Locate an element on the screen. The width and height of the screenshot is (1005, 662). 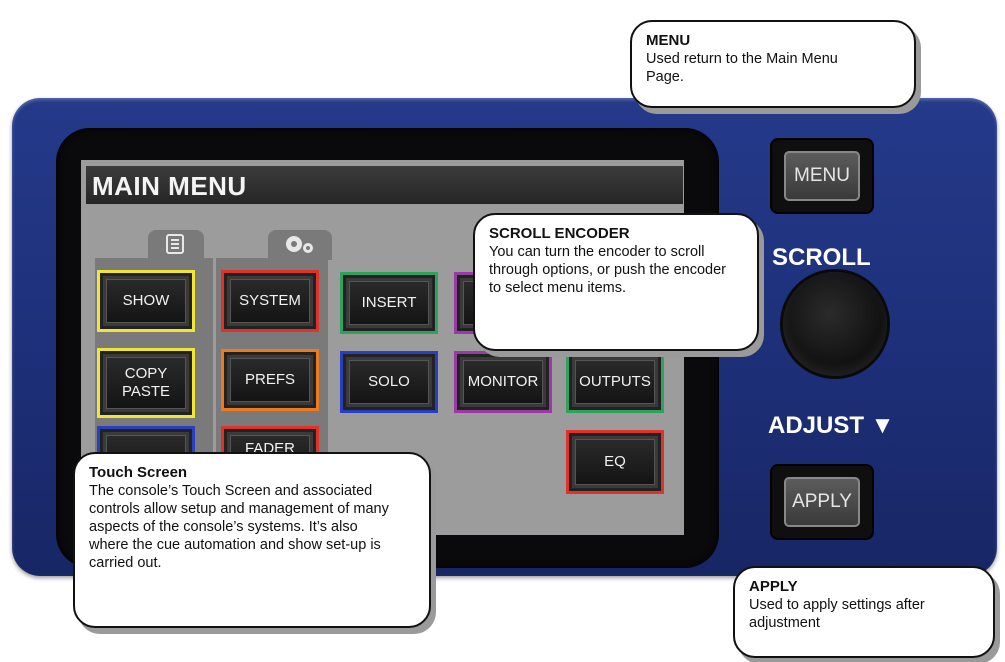
copy-label: COPY is located at coordinates (146, 373).